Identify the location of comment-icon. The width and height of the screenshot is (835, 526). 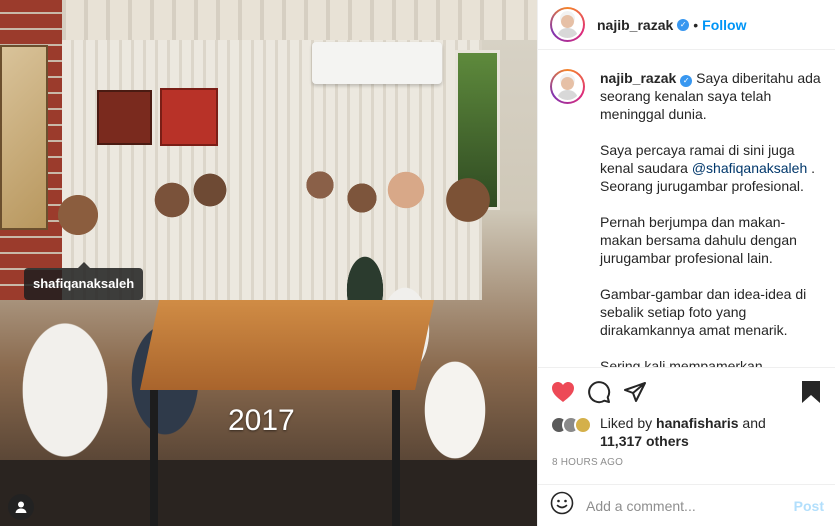
(599, 392).